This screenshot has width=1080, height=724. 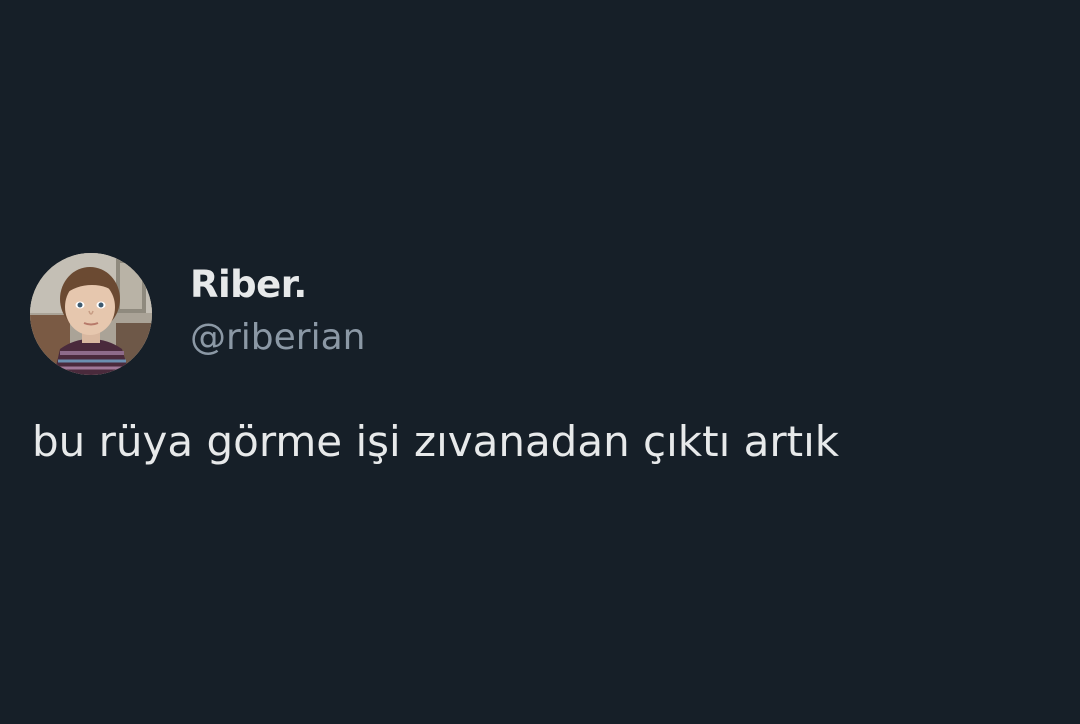 I want to click on author-handle: @riberian, so click(x=277, y=338).